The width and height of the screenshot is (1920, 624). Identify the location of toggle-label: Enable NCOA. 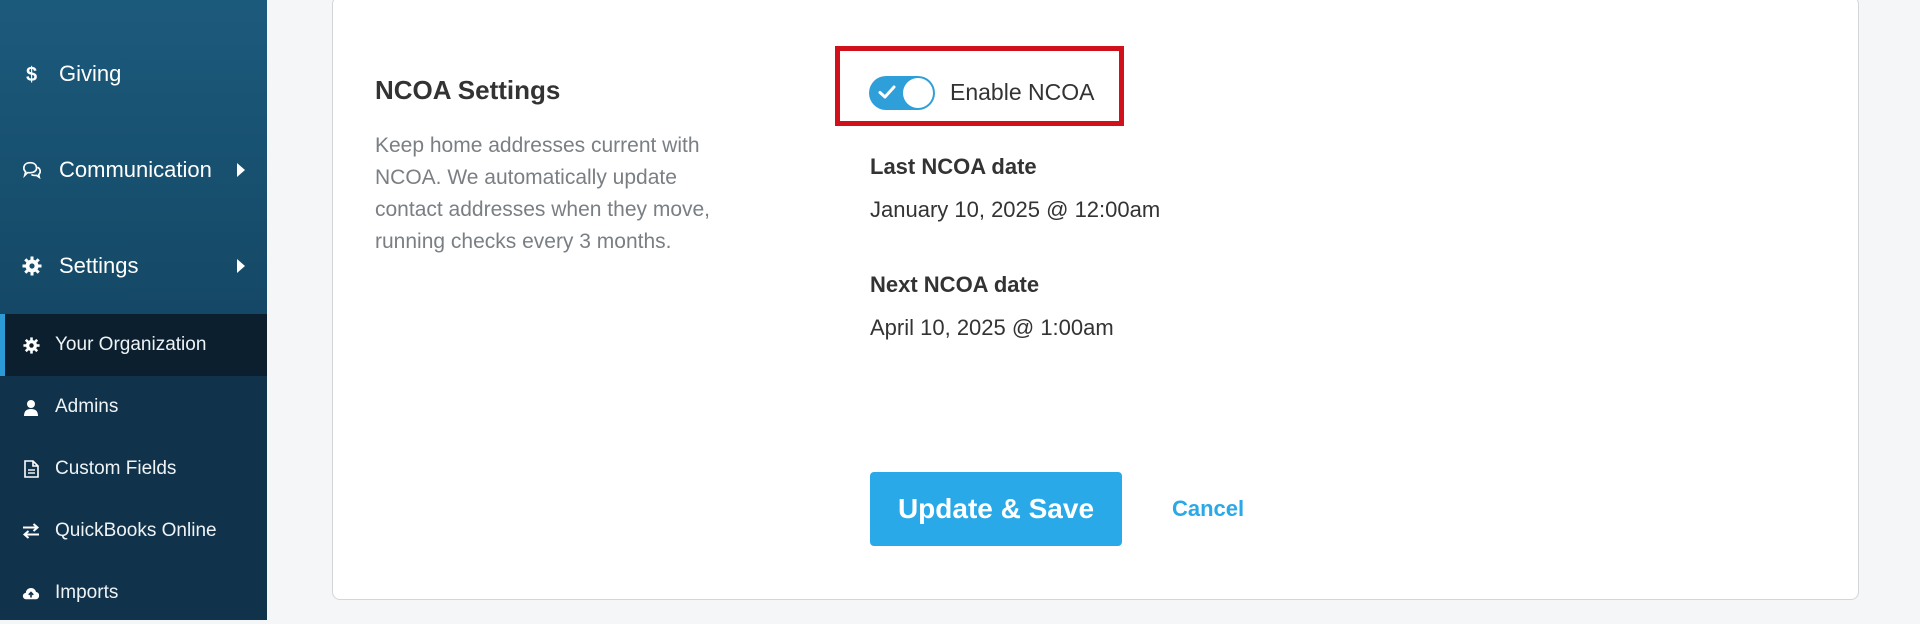
(1022, 92).